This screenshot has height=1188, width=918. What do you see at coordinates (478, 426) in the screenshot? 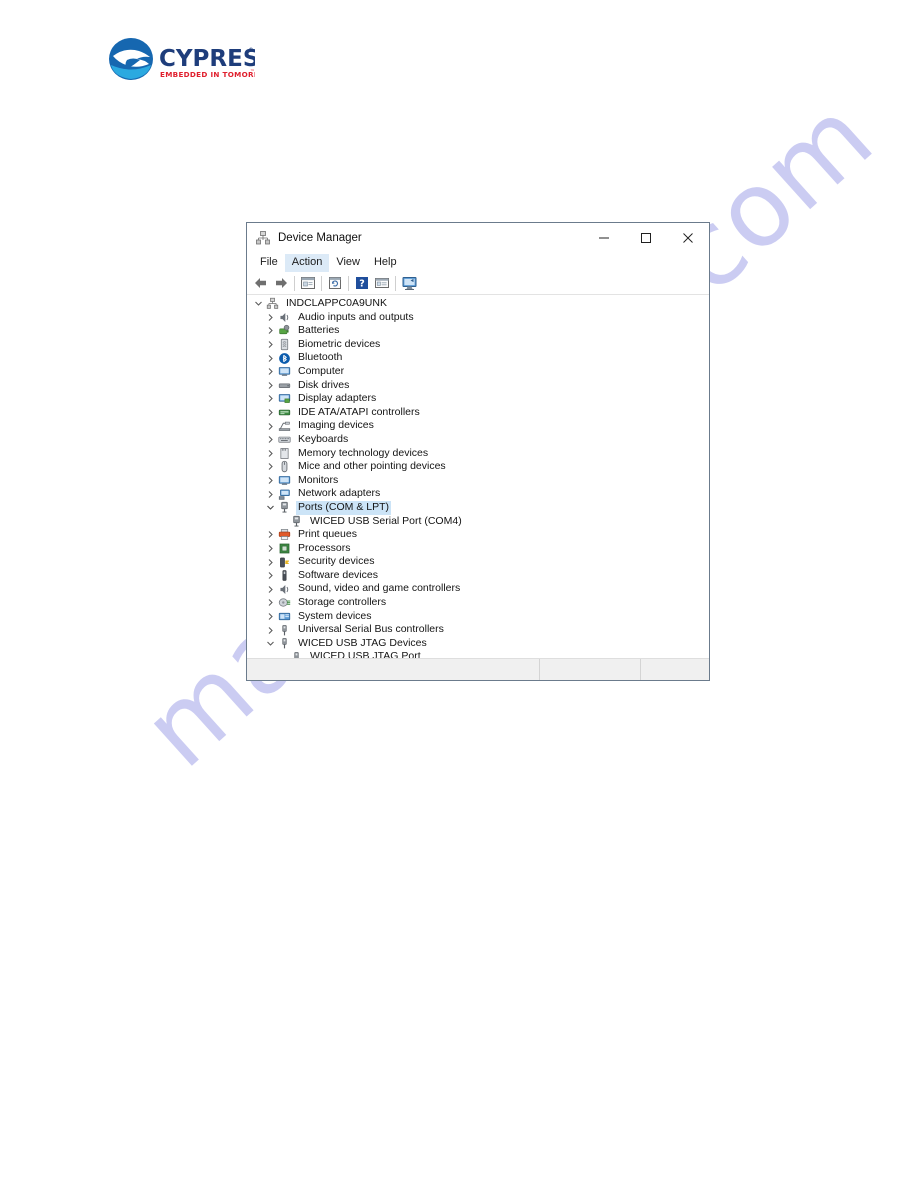
I see `tree-row: Imaging devices` at bounding box center [478, 426].